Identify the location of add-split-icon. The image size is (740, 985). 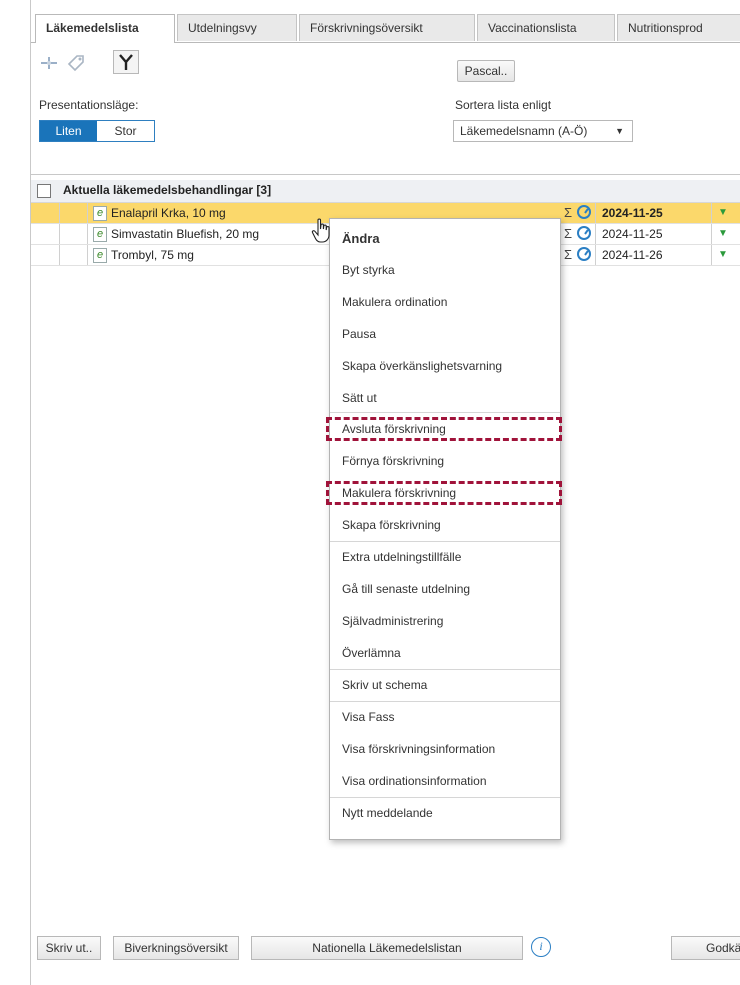
(49, 64).